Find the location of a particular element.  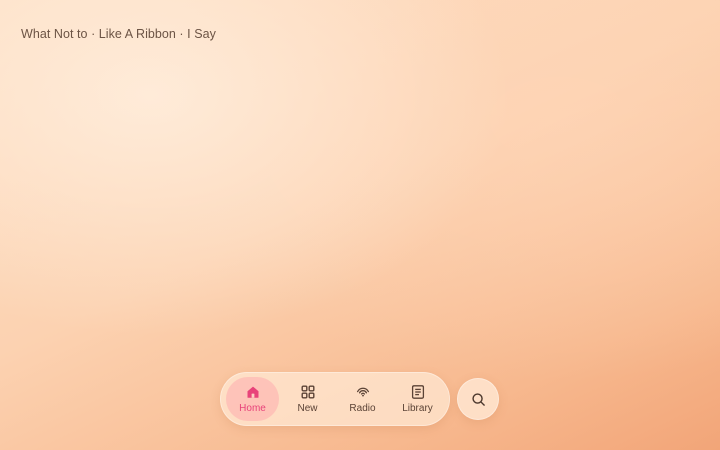

home-icon is located at coordinates (253, 392).